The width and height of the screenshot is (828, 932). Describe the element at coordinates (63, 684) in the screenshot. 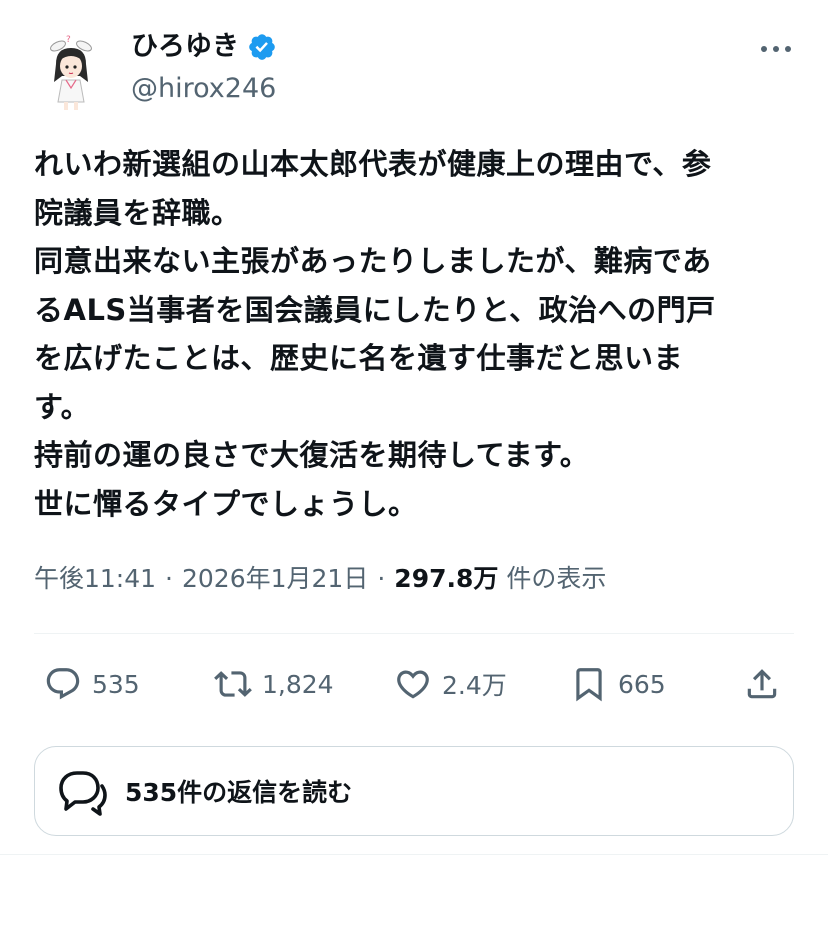

I see `reply-icon` at that location.